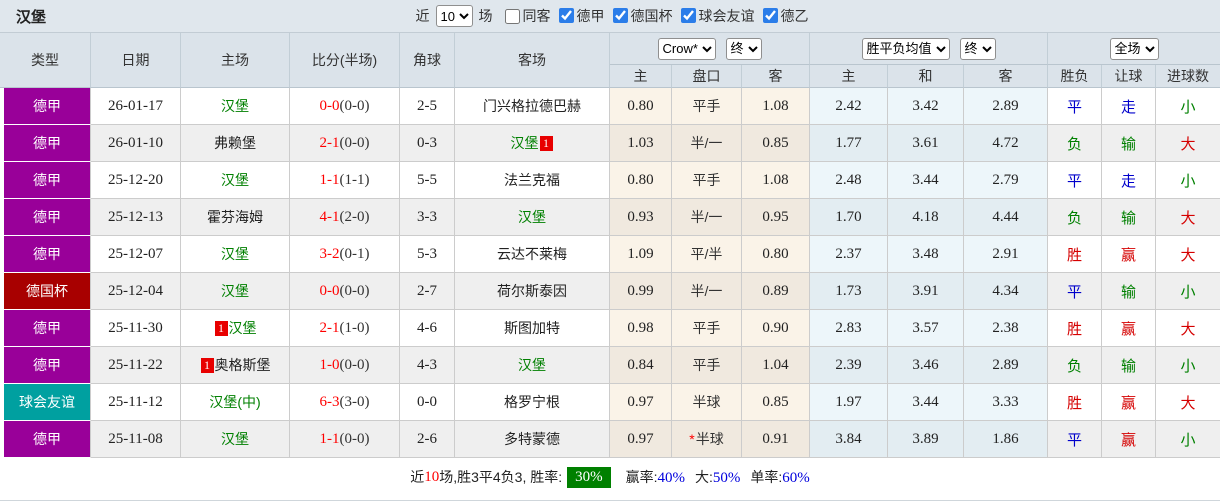  I want to click on star-mark: *, so click(692, 439).